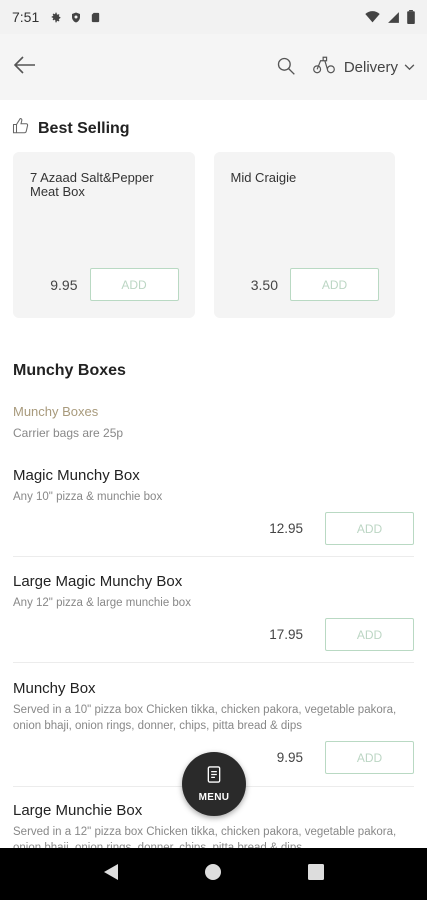  Describe the element at coordinates (324, 67) in the screenshot. I see `scooter-icon` at that location.